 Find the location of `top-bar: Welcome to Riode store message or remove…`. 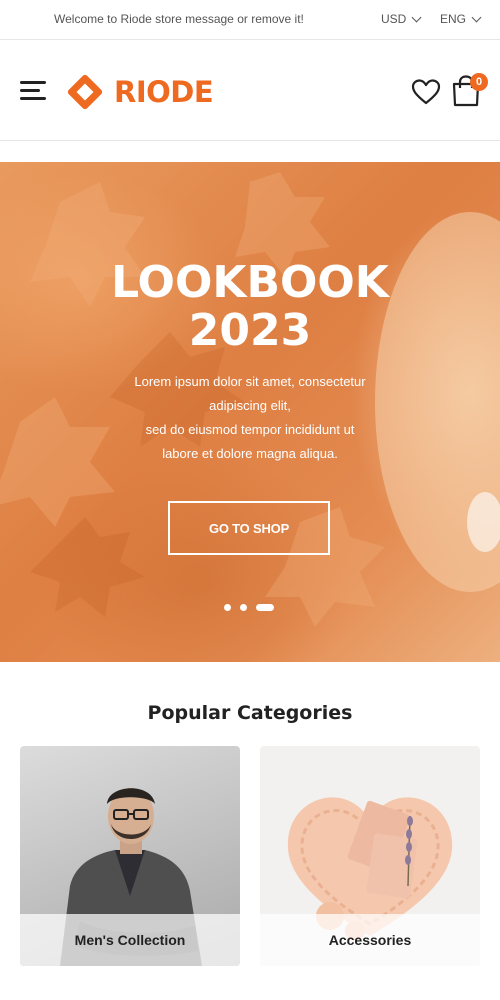

top-bar: Welcome to Riode store message or remove… is located at coordinates (250, 20).